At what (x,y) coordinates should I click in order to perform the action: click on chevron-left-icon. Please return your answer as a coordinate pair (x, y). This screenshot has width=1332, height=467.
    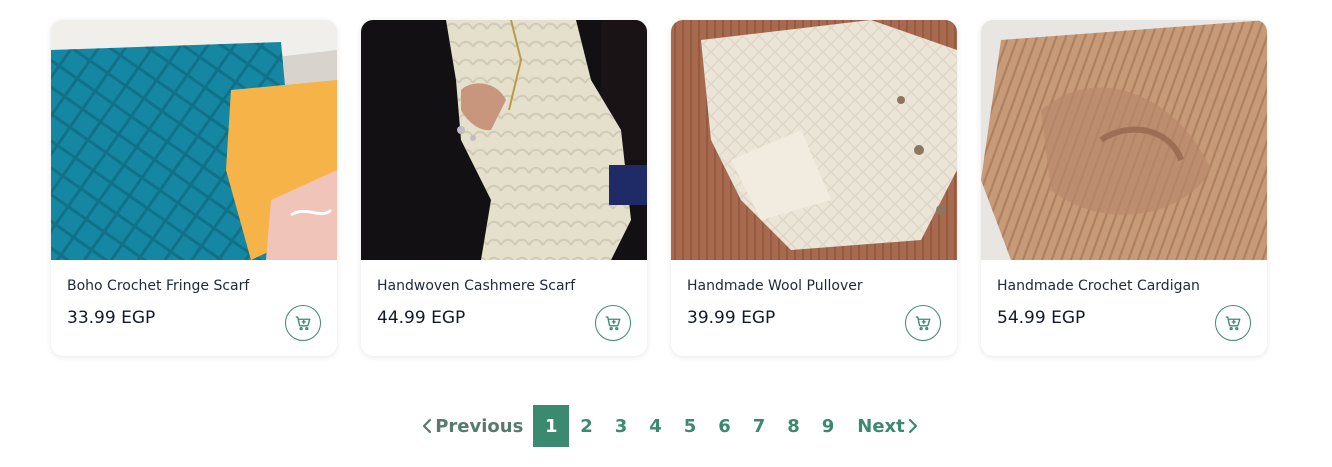
    Looking at the image, I should click on (427, 426).